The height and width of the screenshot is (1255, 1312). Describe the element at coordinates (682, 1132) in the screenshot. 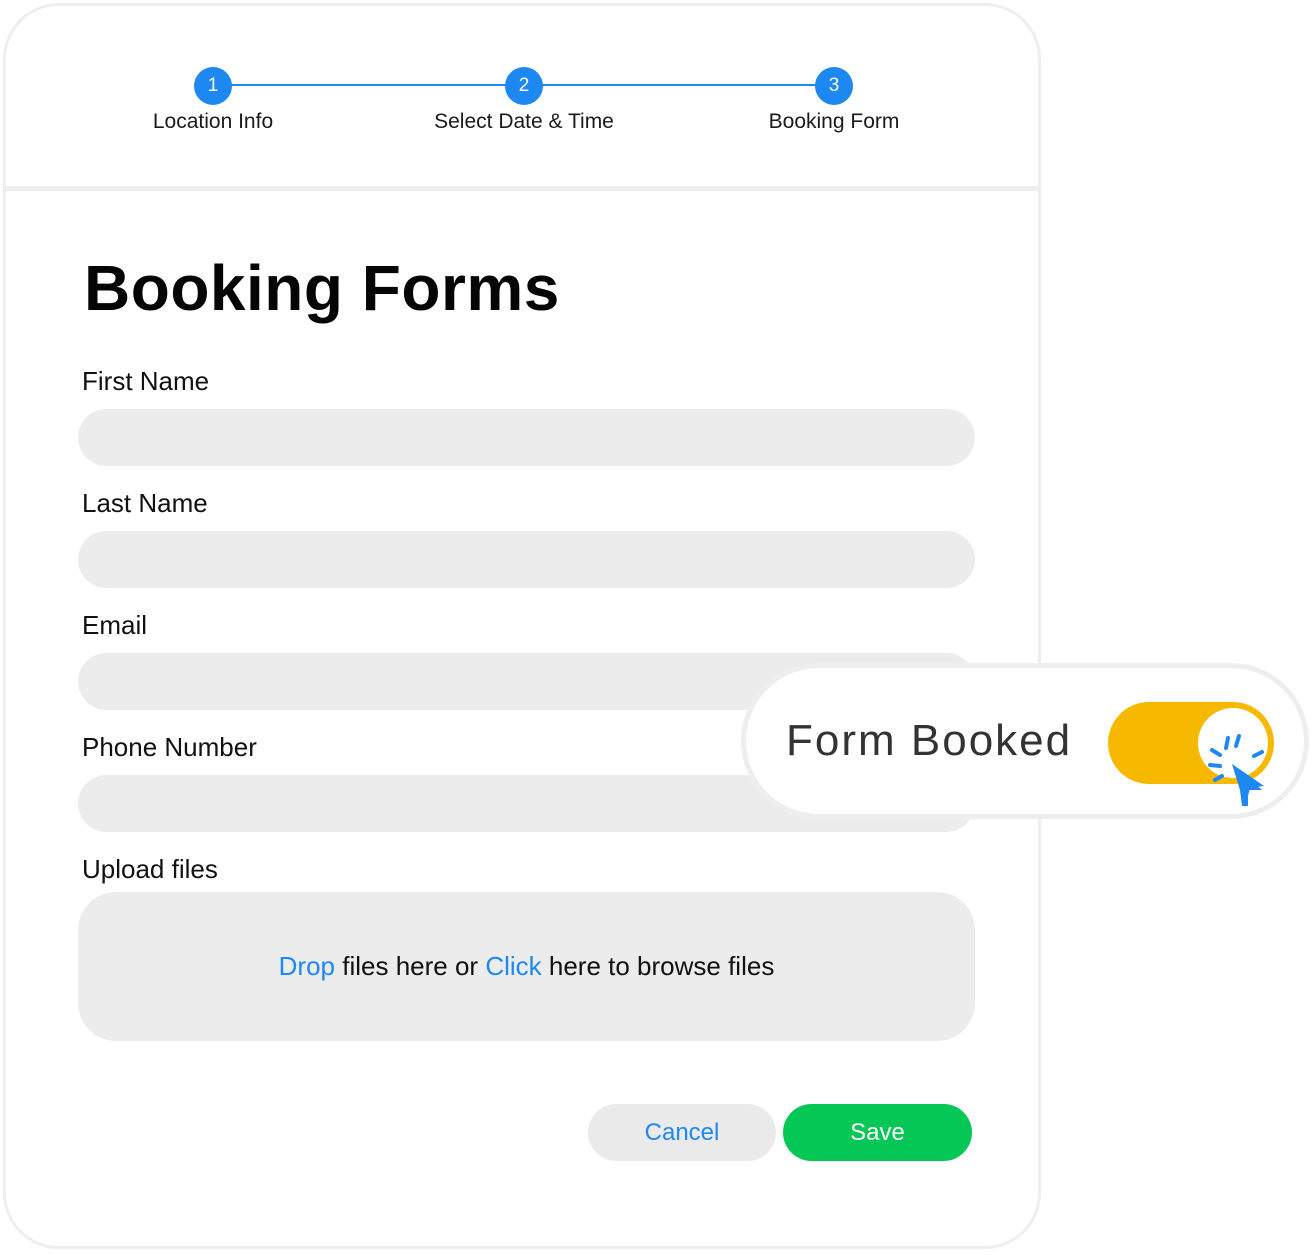

I see `cancel-button: Cancel` at that location.